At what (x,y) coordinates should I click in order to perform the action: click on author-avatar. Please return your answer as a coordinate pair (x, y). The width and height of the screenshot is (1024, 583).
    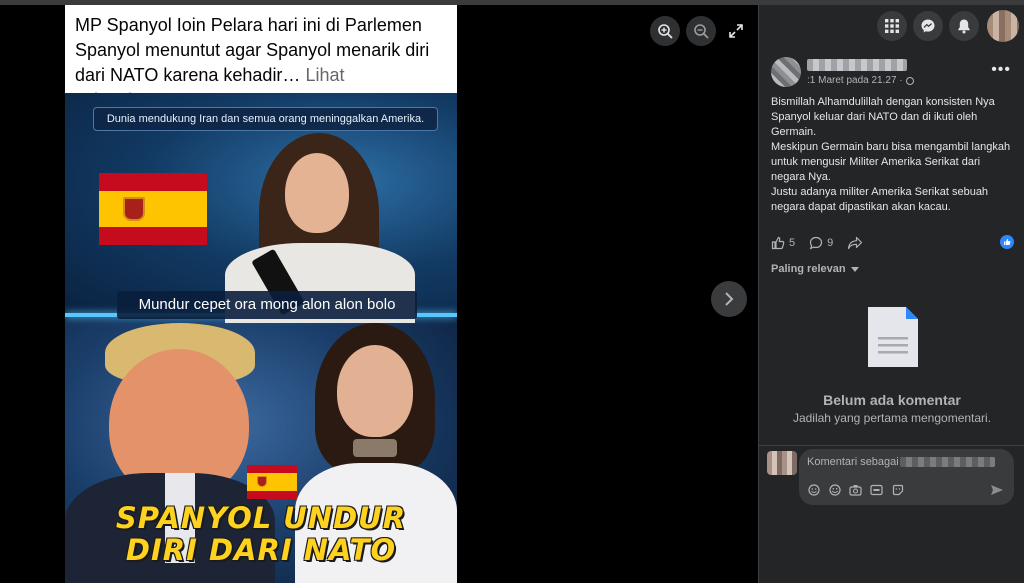
    Looking at the image, I should click on (786, 72).